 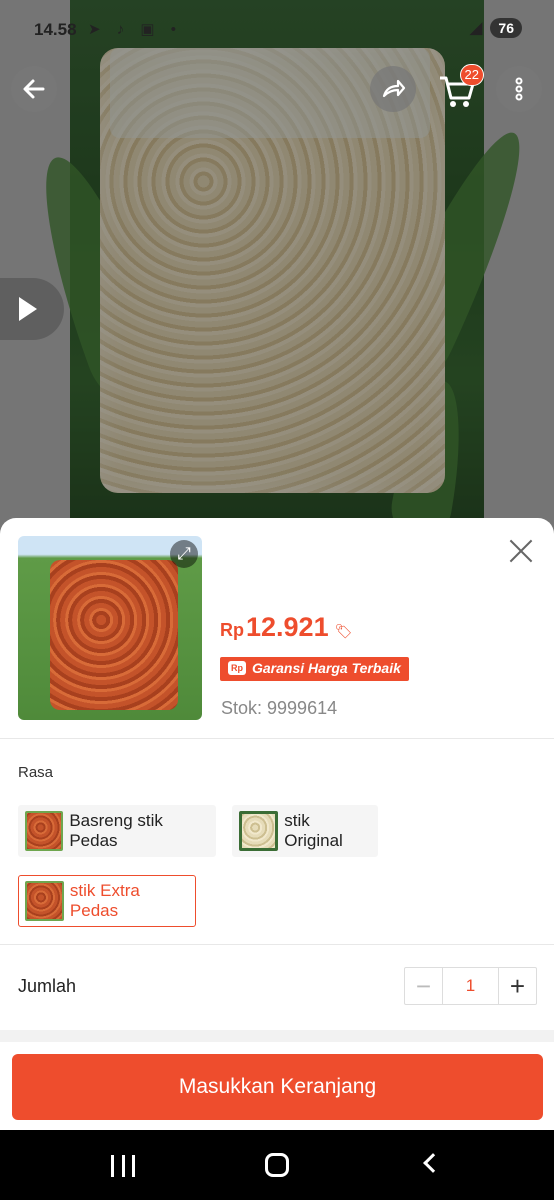 What do you see at coordinates (519, 89) in the screenshot?
I see `more-options-icon` at bounding box center [519, 89].